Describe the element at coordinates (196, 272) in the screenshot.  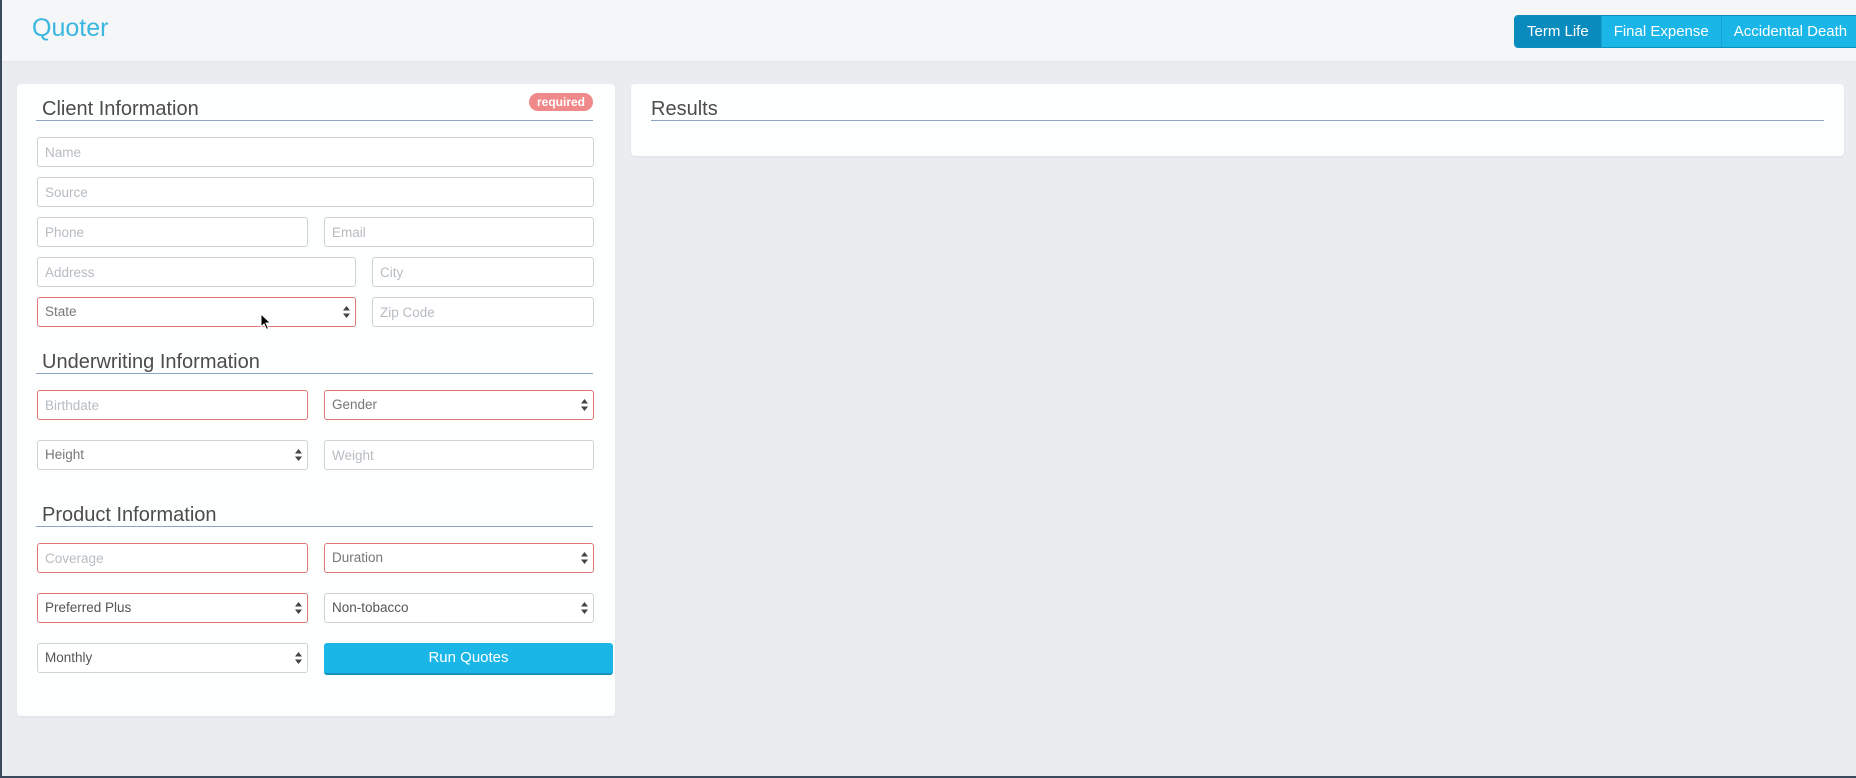
I see `address-input` at that location.